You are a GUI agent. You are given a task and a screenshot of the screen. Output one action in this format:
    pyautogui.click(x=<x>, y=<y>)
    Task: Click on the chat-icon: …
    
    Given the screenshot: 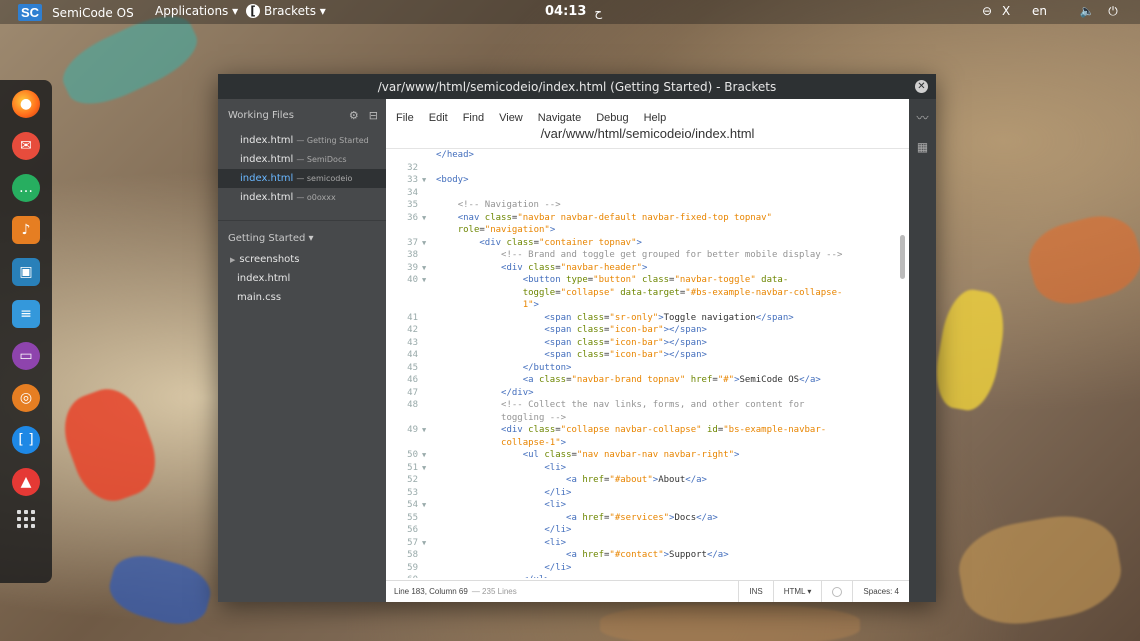 What is the action you would take?
    pyautogui.click(x=26, y=188)
    